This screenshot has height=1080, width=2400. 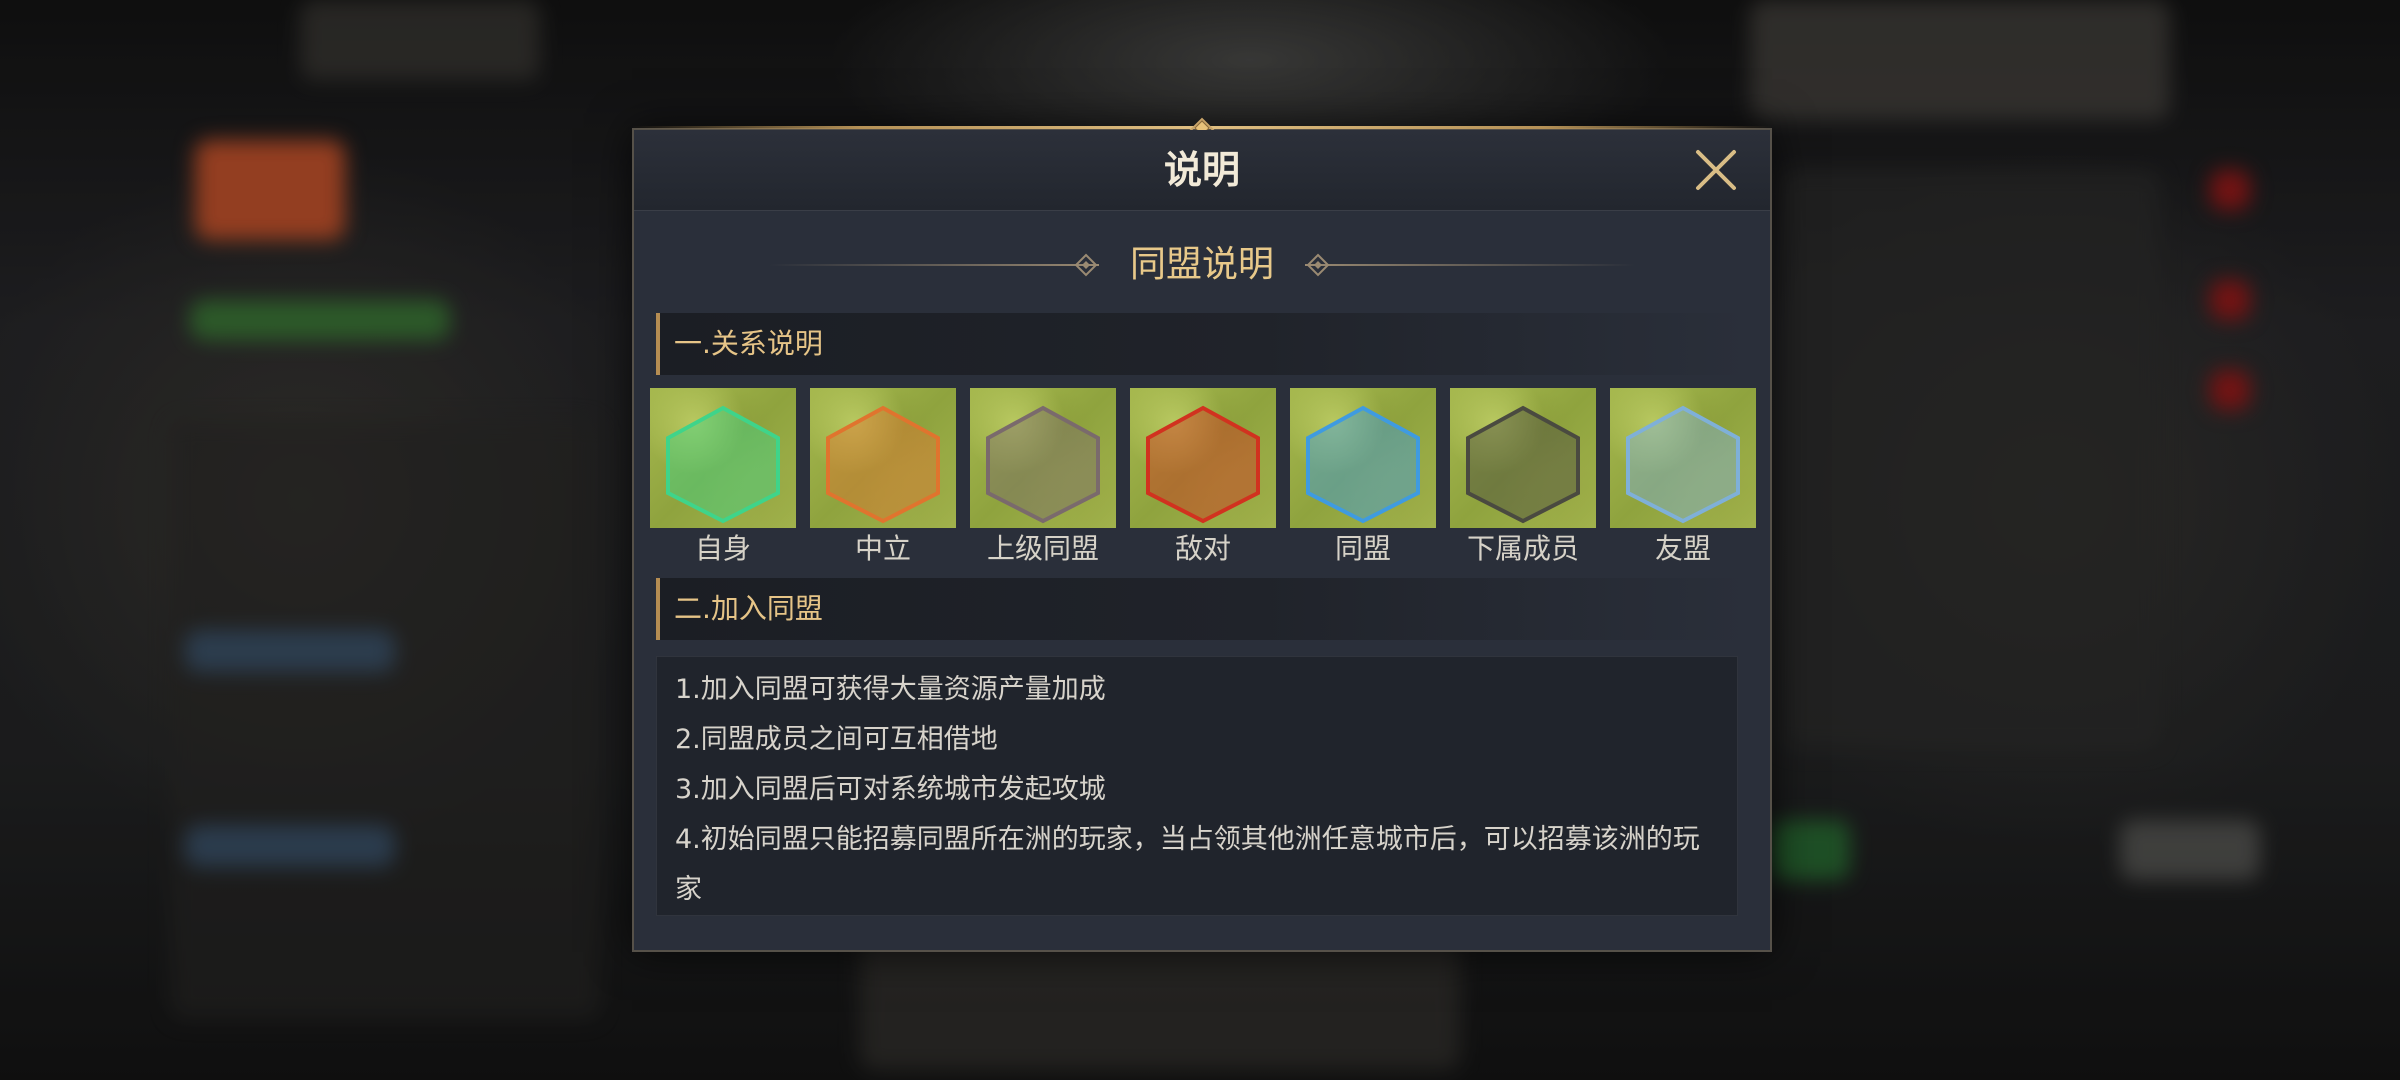 I want to click on dialog-header: 说明, so click(x=1202, y=170).